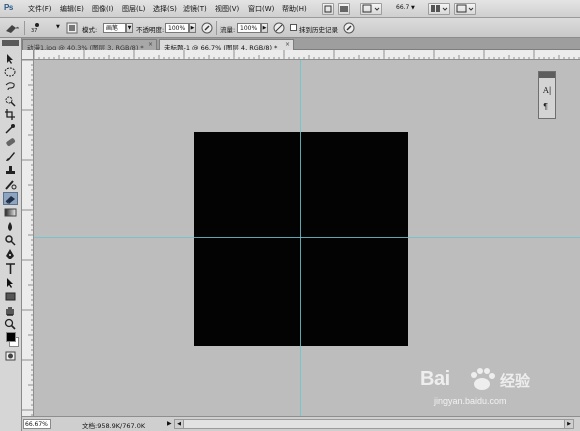 The width and height of the screenshot is (580, 431). Describe the element at coordinates (10, 72) in the screenshot. I see `marquee-tool-icon` at that location.